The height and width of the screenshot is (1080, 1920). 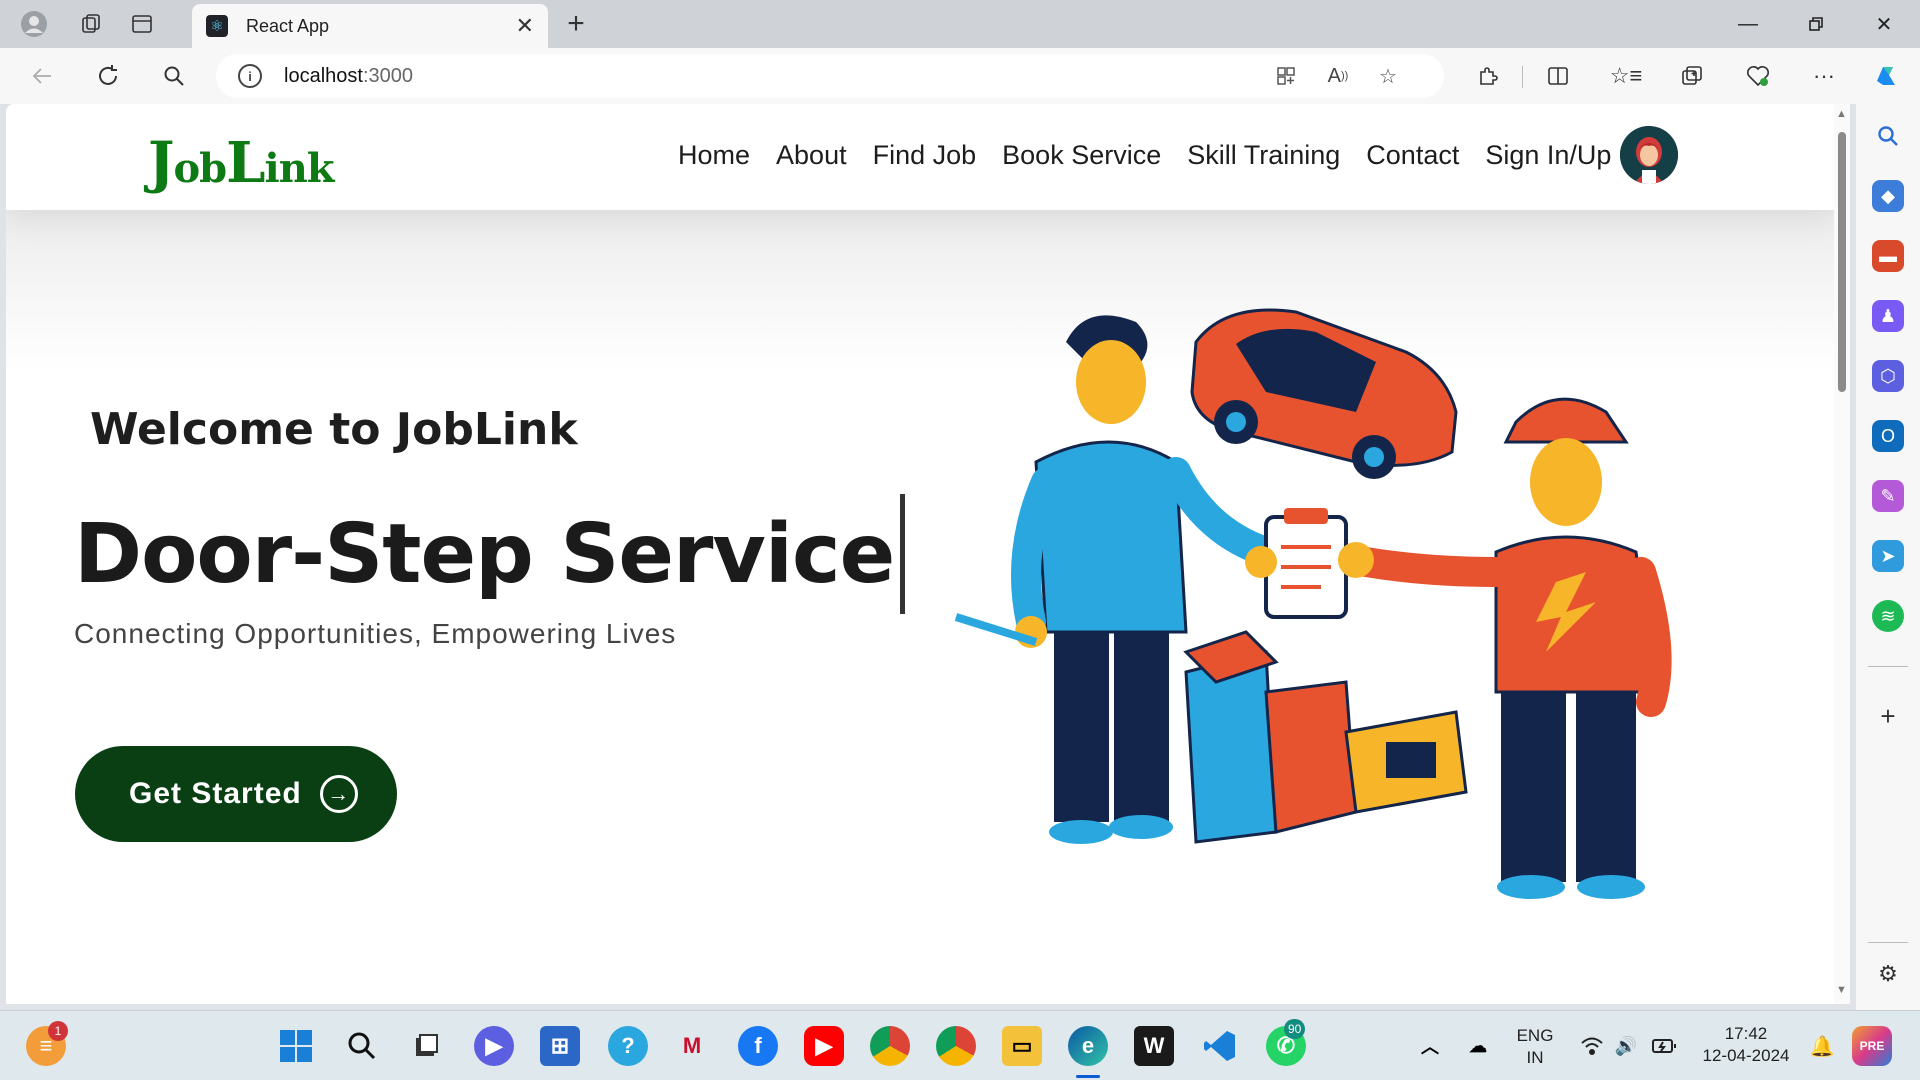 I want to click on site-info-icon: i, so click(x=250, y=76).